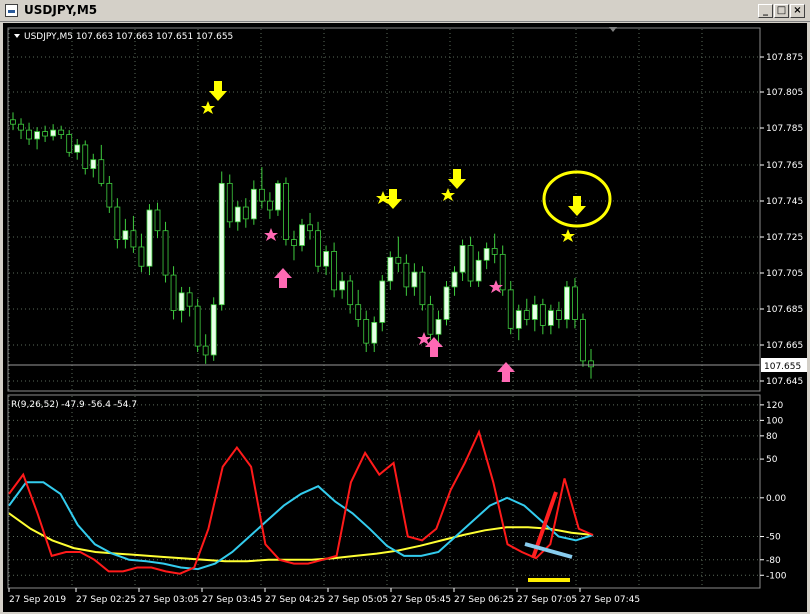  I want to click on time-tick-label: 27 Sep 07:45, so click(610, 600).